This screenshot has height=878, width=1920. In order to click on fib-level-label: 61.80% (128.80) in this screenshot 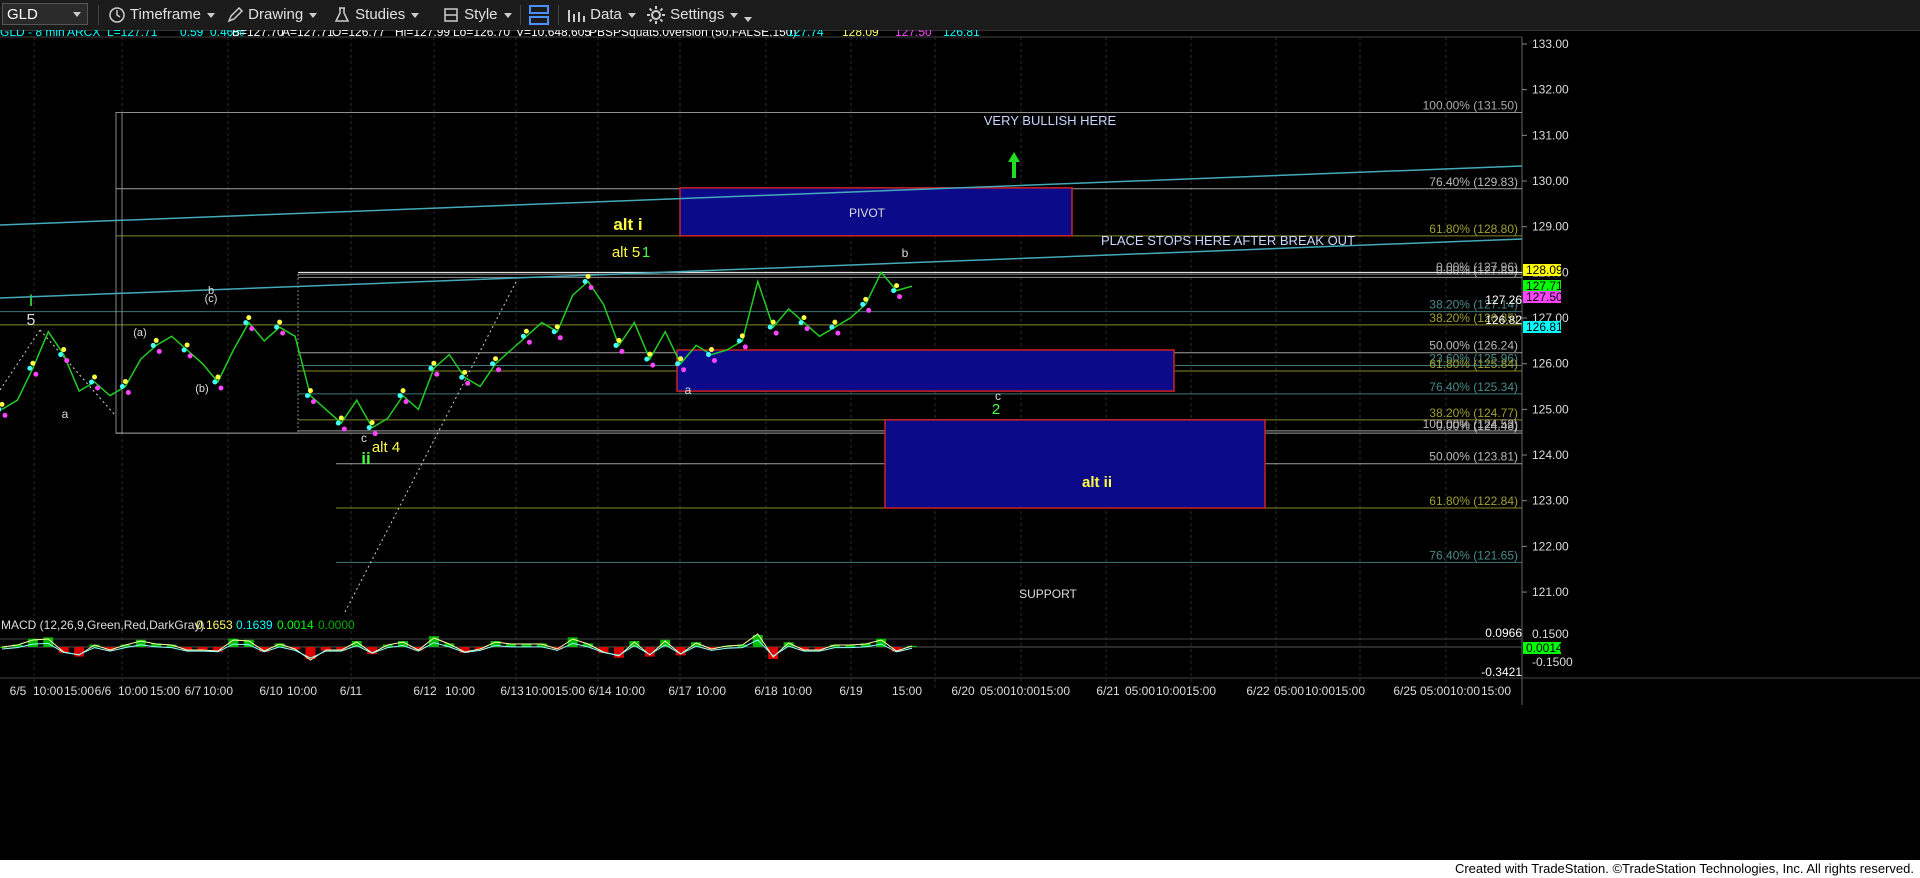, I will do `click(1473, 229)`.